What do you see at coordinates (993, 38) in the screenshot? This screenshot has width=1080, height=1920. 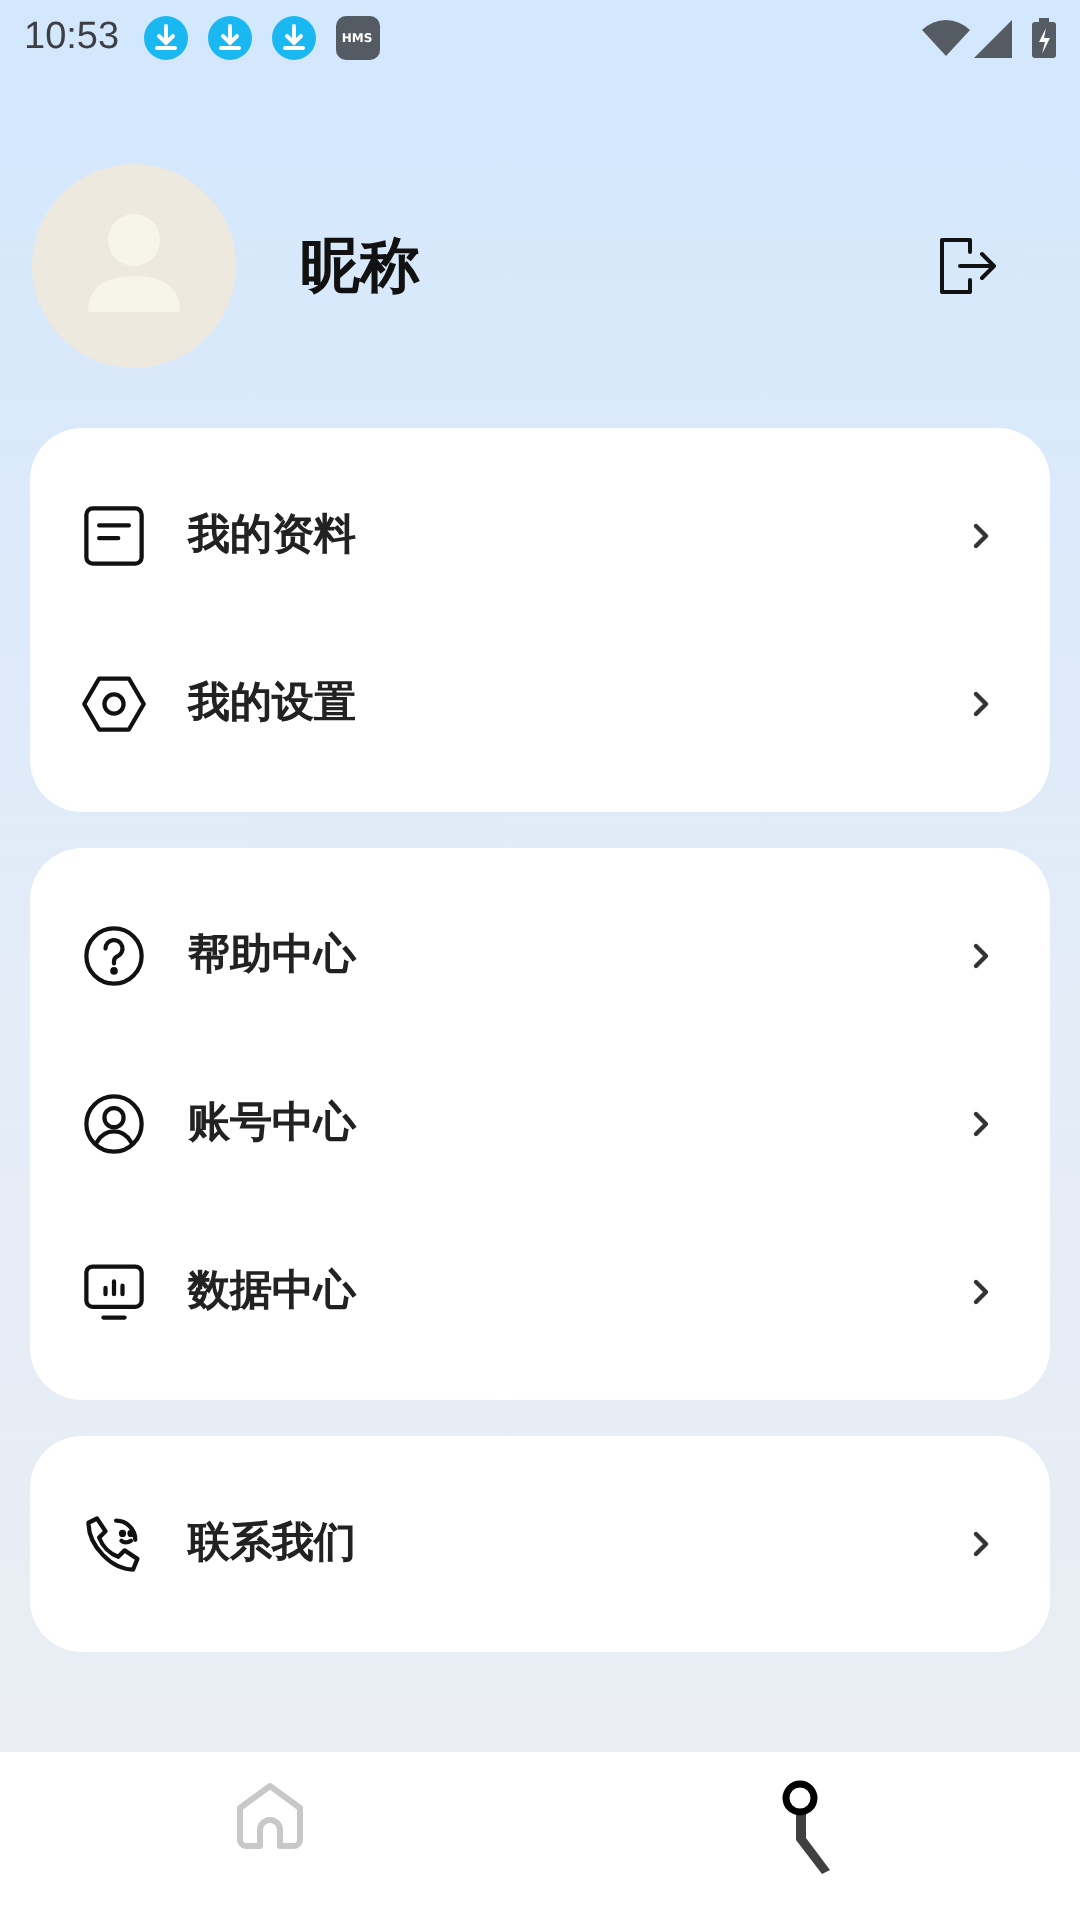 I see `signal-icon` at bounding box center [993, 38].